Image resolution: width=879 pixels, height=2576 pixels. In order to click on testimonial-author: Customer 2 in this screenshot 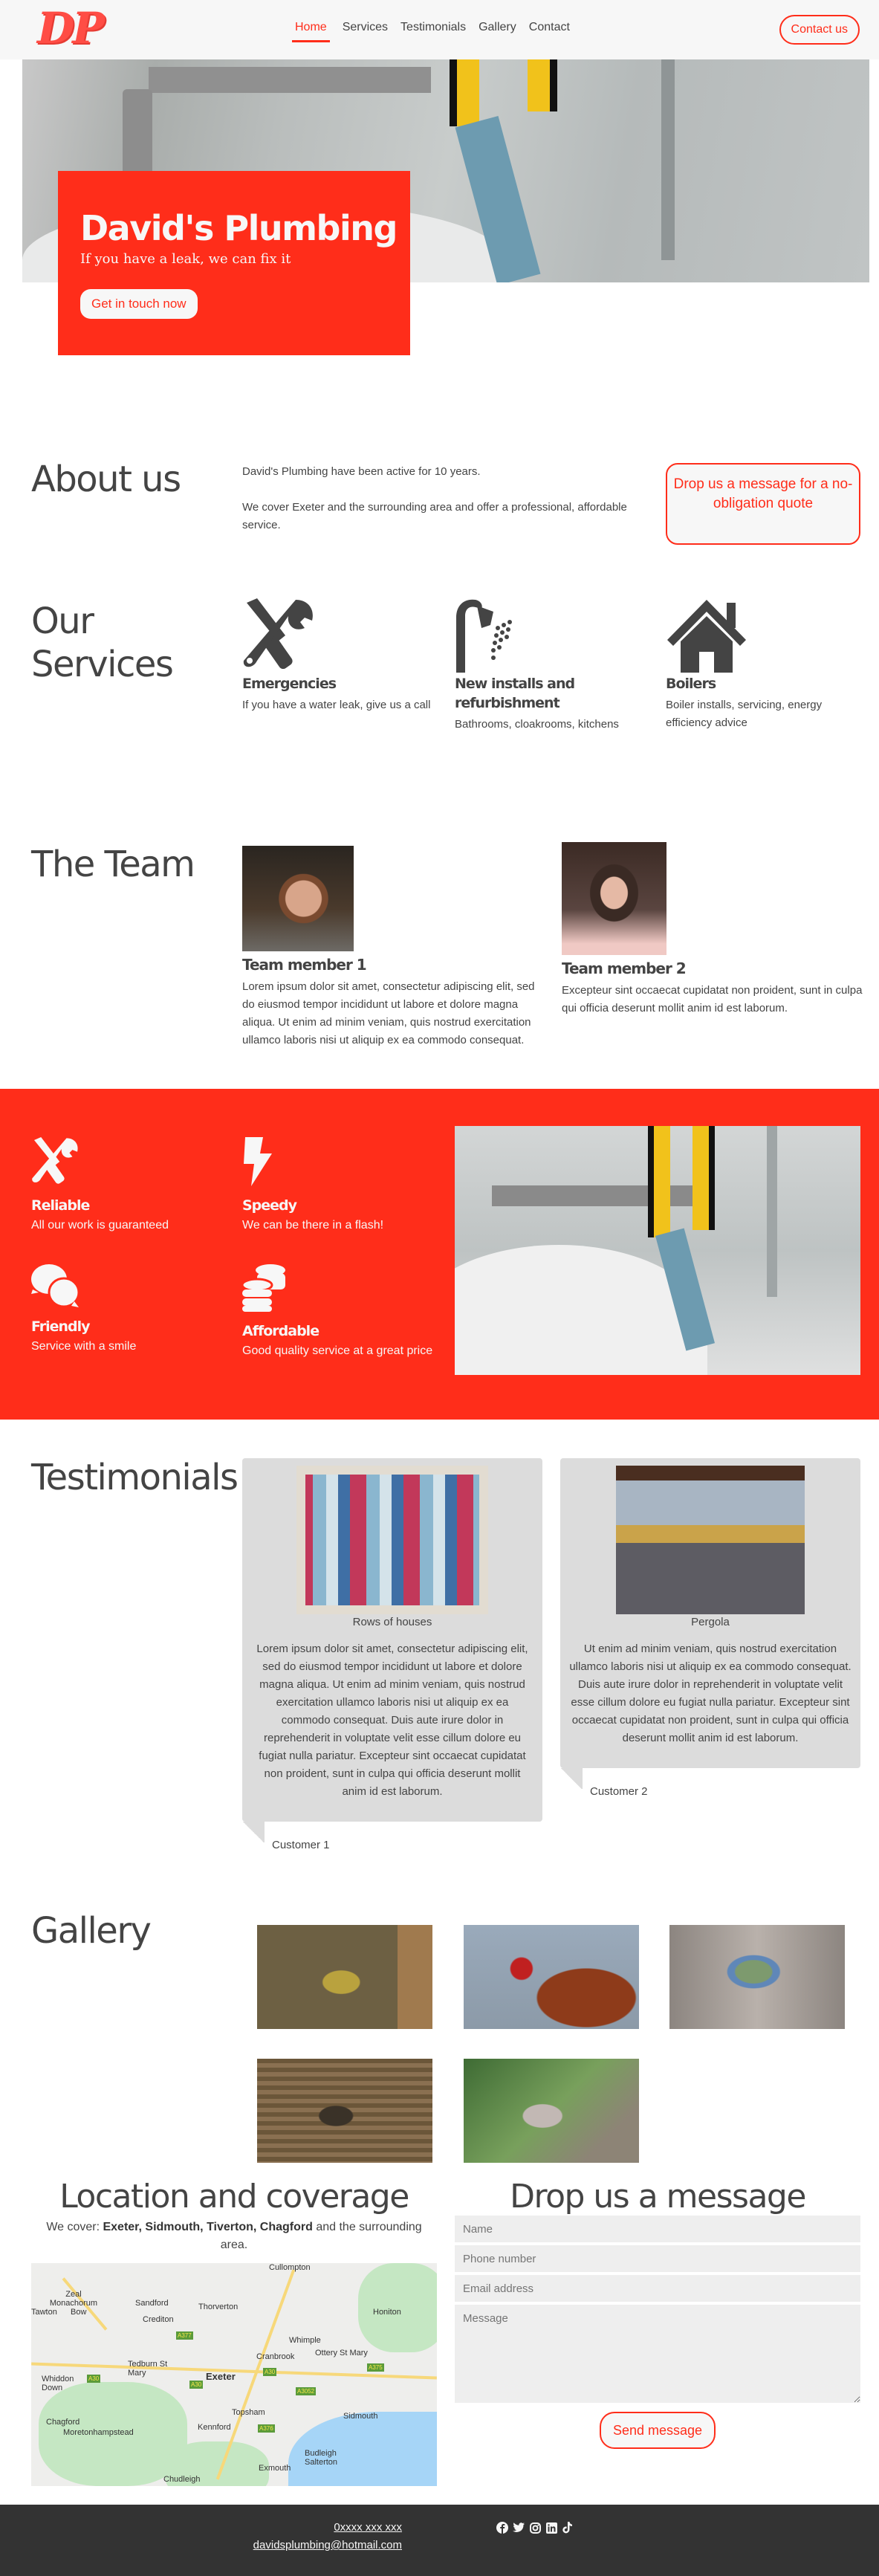, I will do `click(619, 1791)`.